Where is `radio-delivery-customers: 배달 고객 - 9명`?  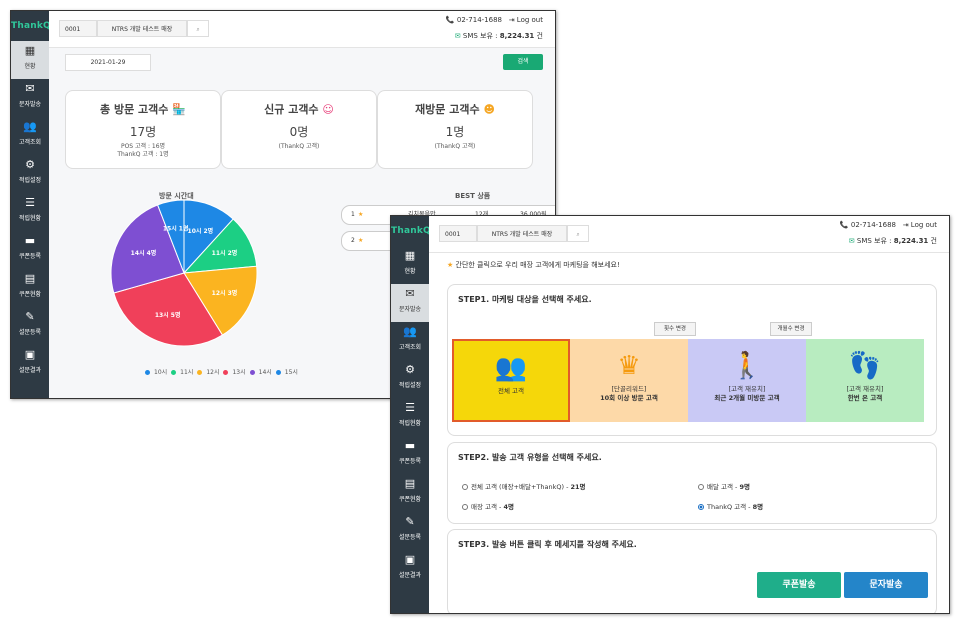
radio-delivery-customers: 배달 고객 - 9명 is located at coordinates (724, 486).